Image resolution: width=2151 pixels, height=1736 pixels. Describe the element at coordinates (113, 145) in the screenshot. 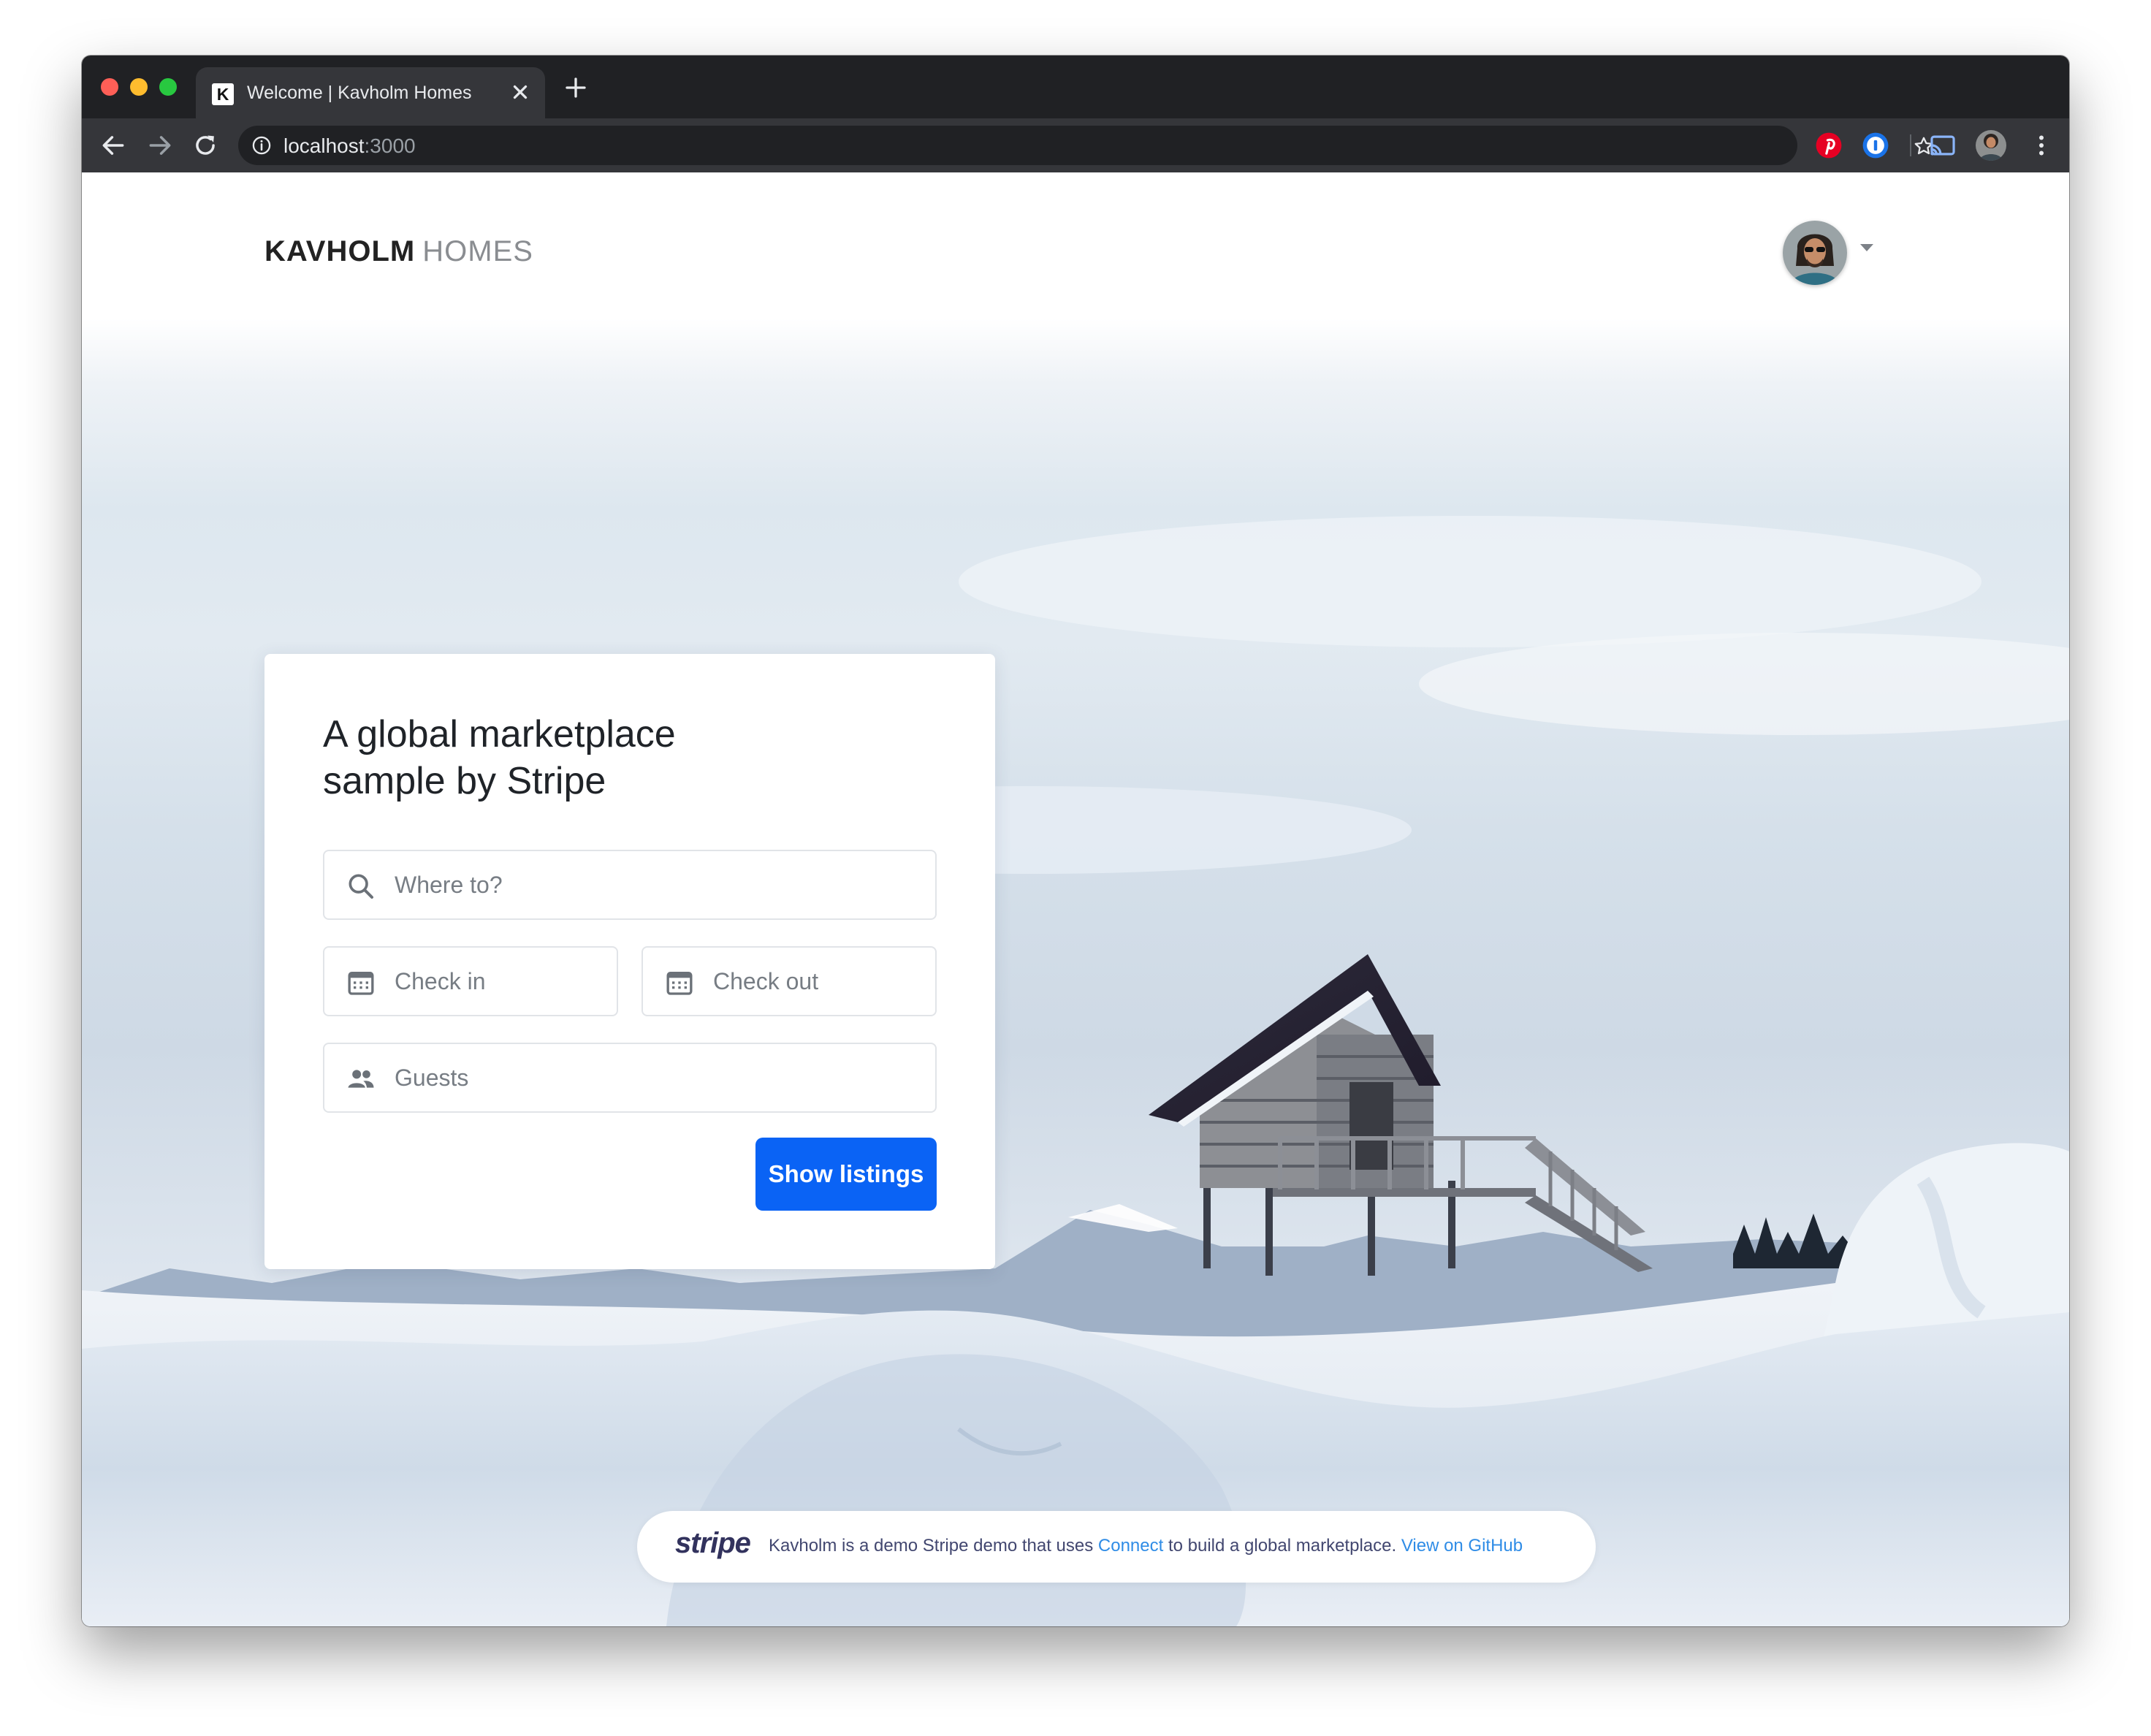

I see `back-arrow-icon` at that location.